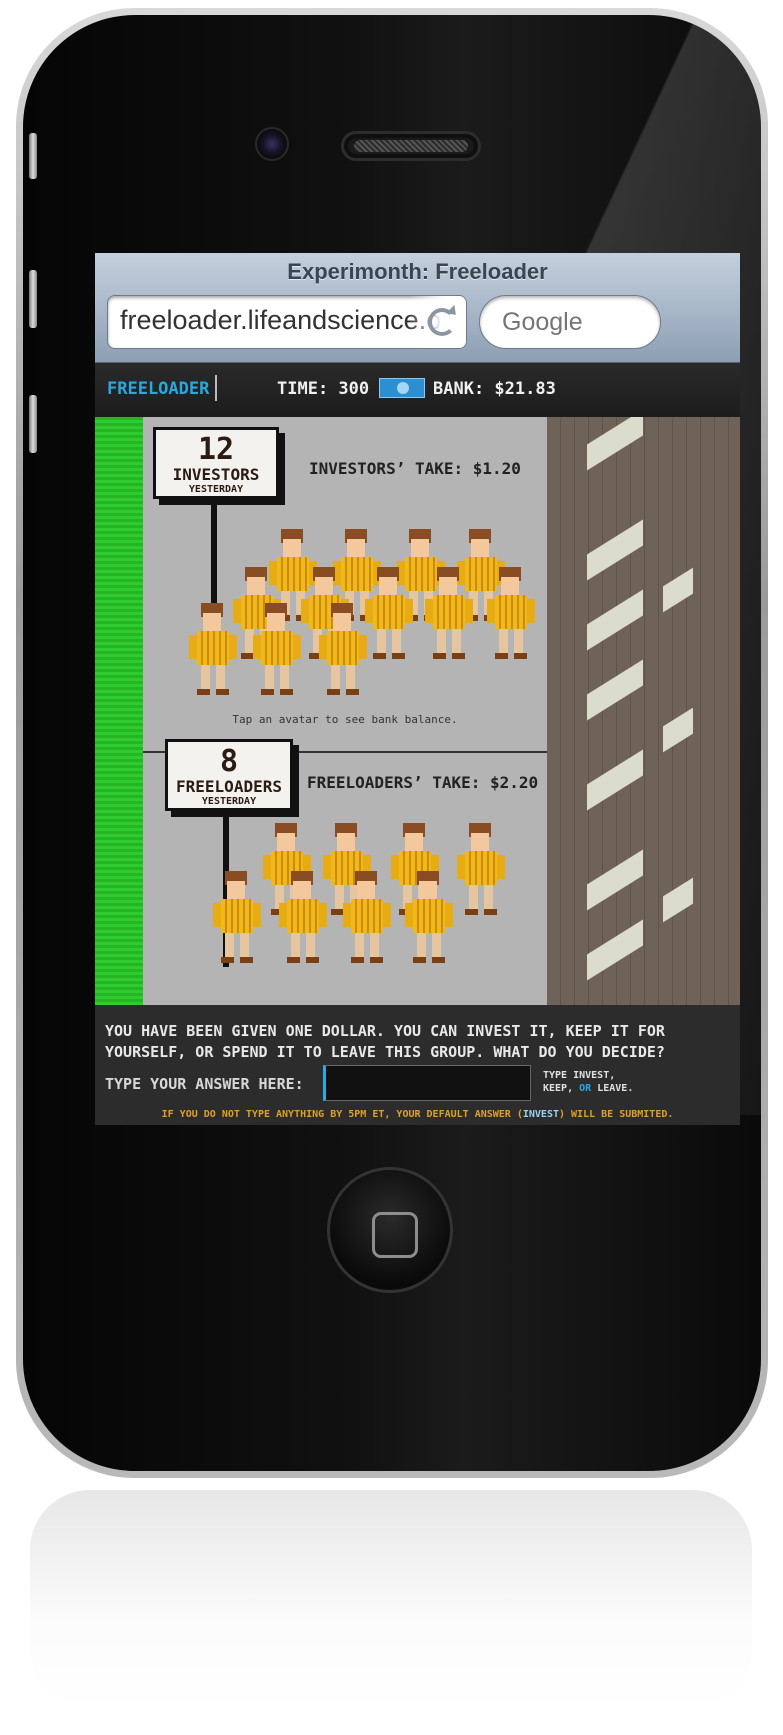  I want to click on mute-switch, so click(33, 156).